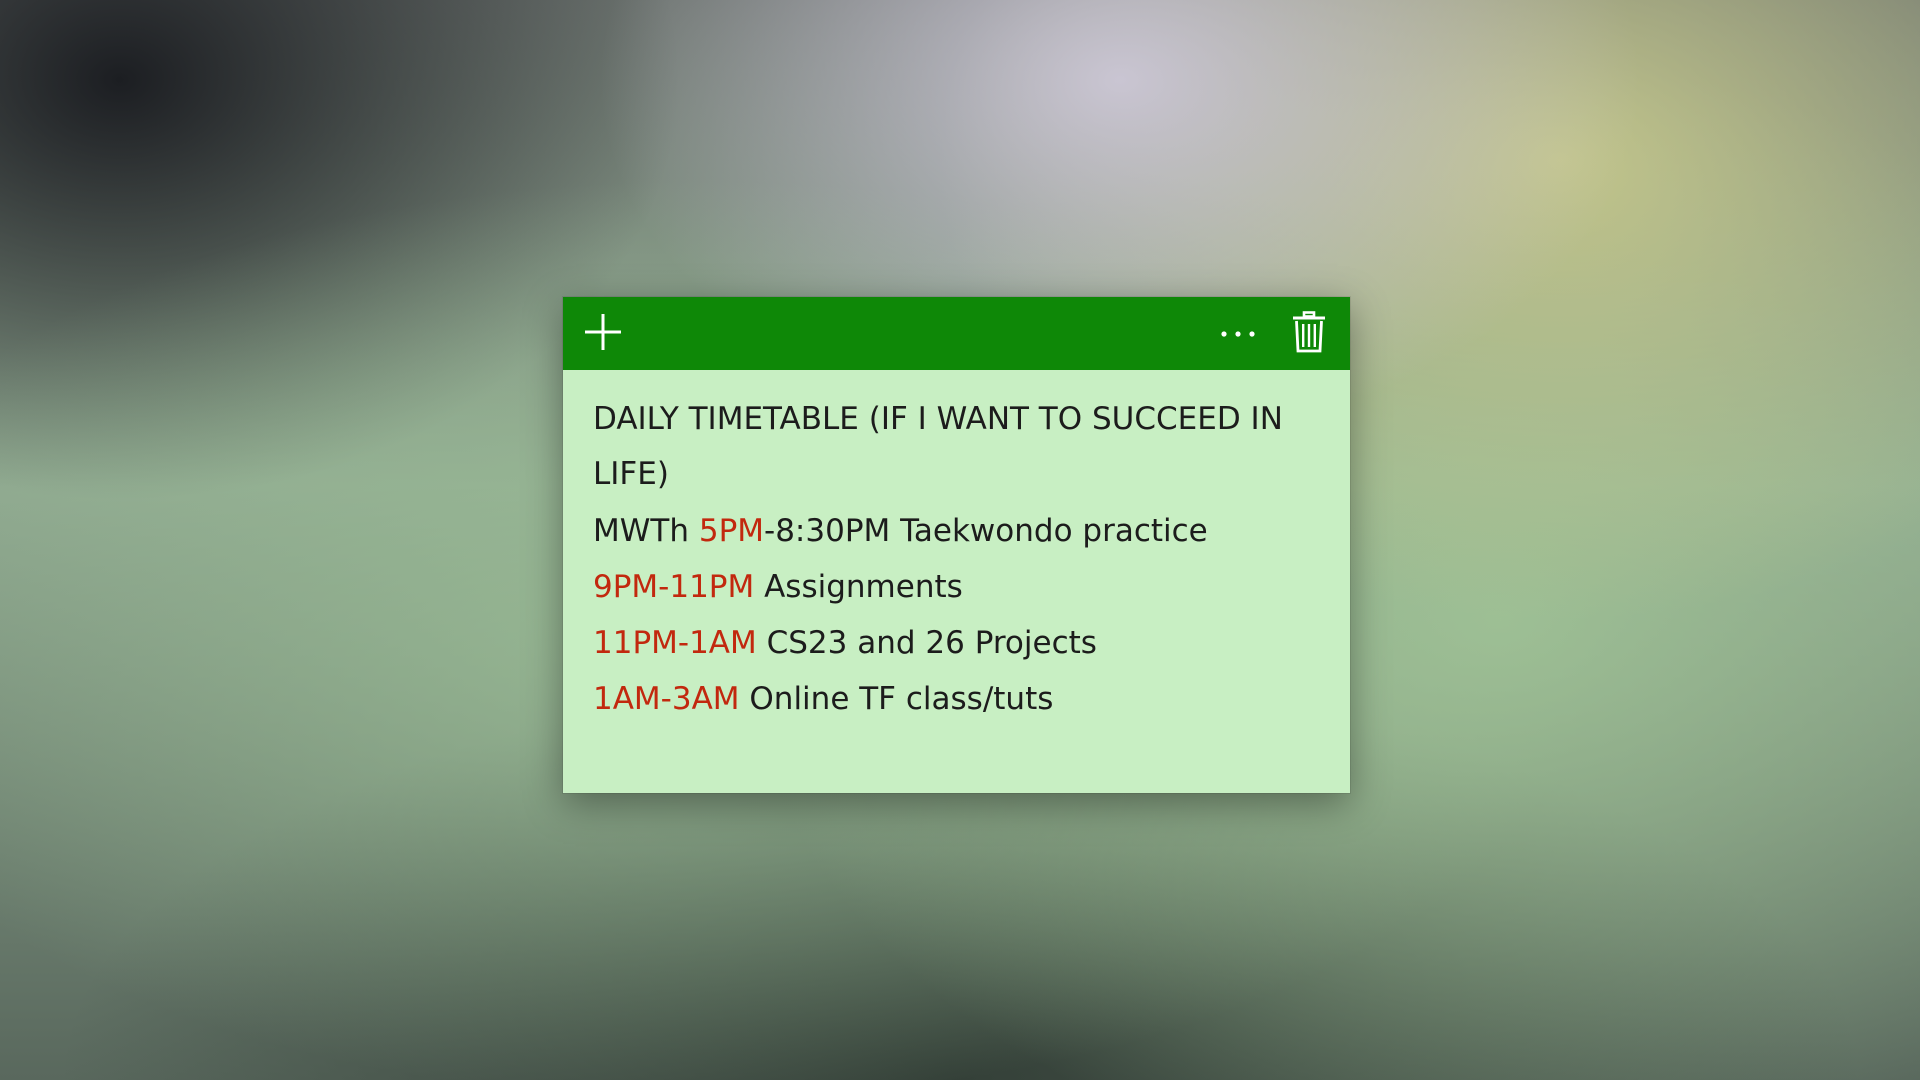  I want to click on note-header-bar, so click(956, 333).